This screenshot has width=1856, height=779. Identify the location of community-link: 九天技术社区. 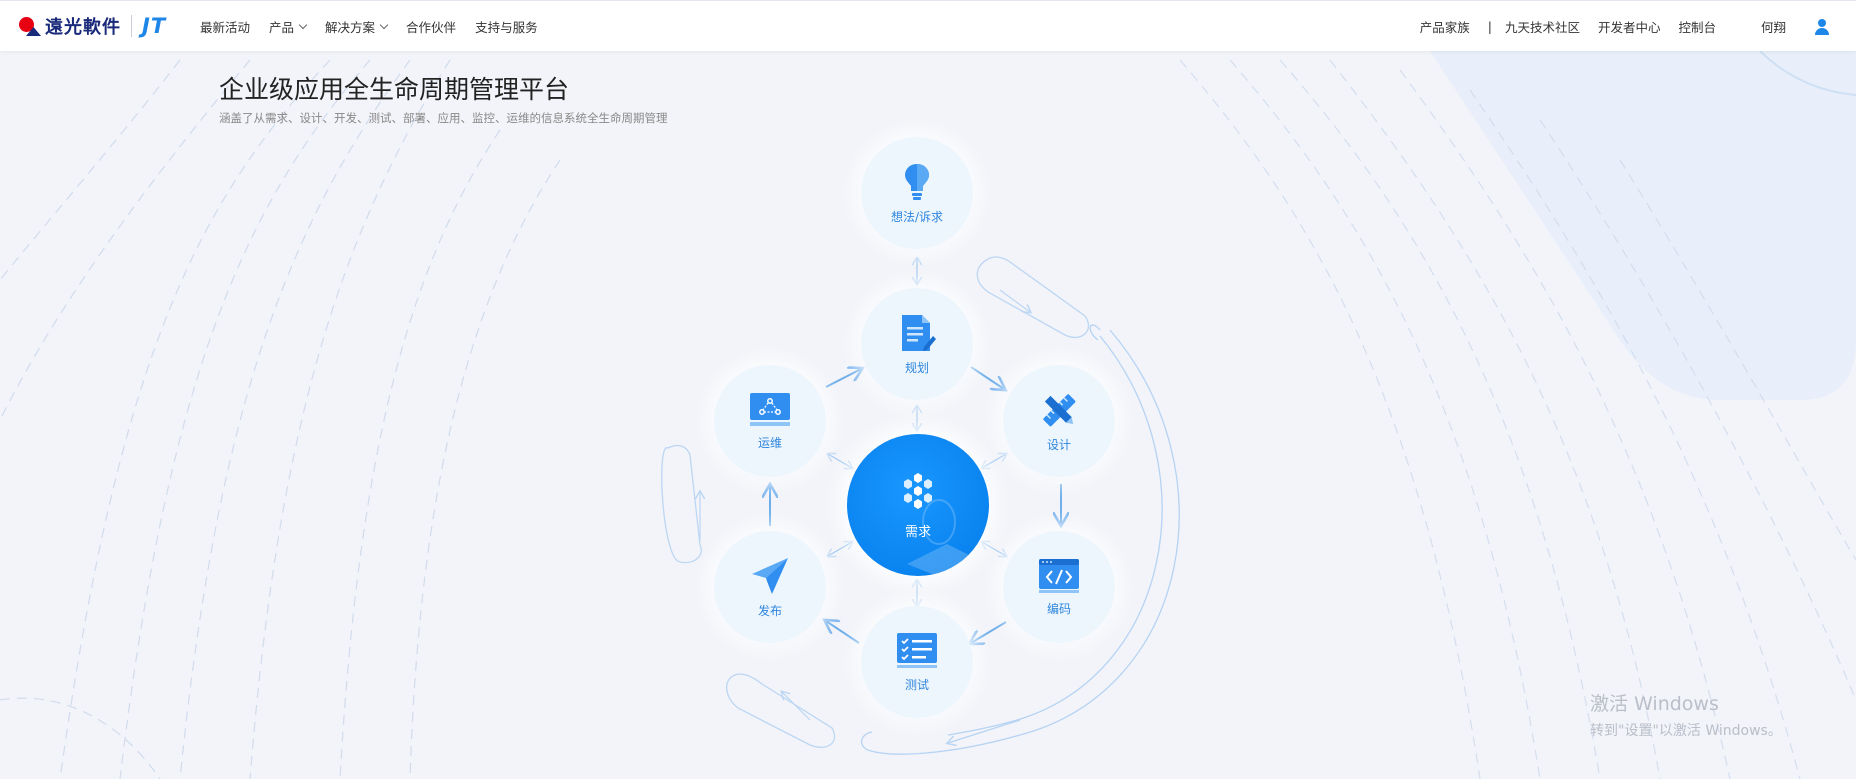
(1542, 26).